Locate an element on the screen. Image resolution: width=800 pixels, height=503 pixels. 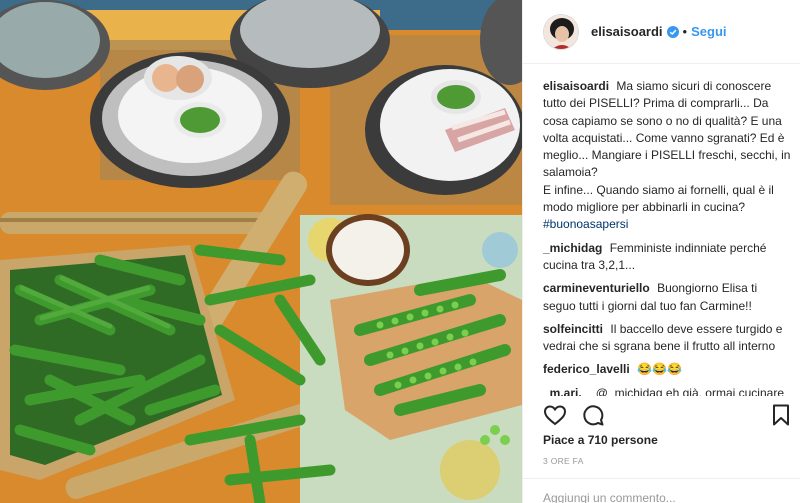
comment-username: solfeincitti is located at coordinates (573, 329).